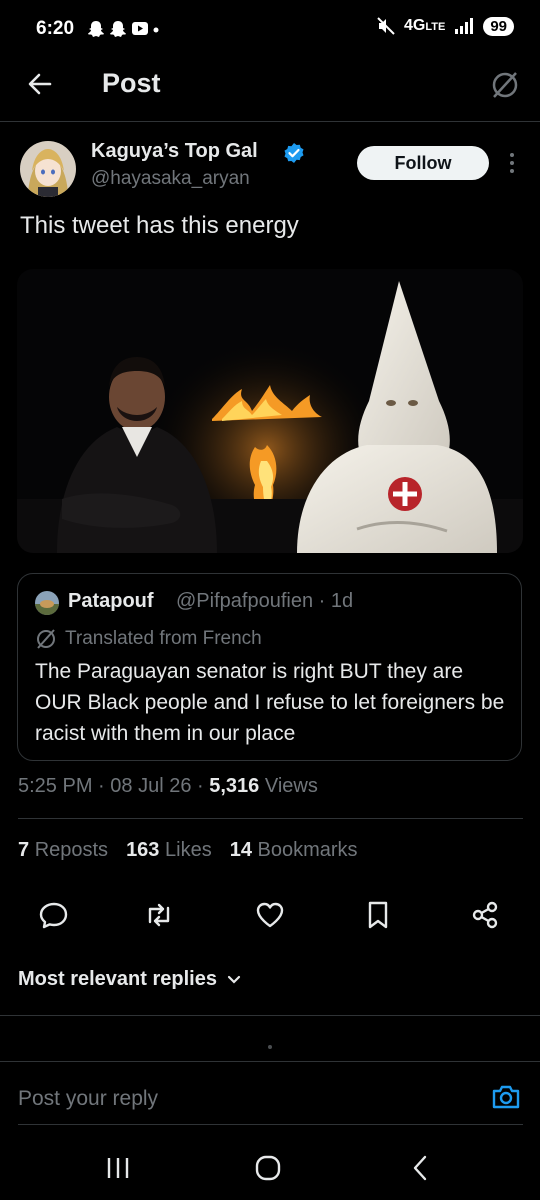 This screenshot has height=1200, width=540. Describe the element at coordinates (55, 28) in the screenshot. I see `status-time: 6:20` at that location.